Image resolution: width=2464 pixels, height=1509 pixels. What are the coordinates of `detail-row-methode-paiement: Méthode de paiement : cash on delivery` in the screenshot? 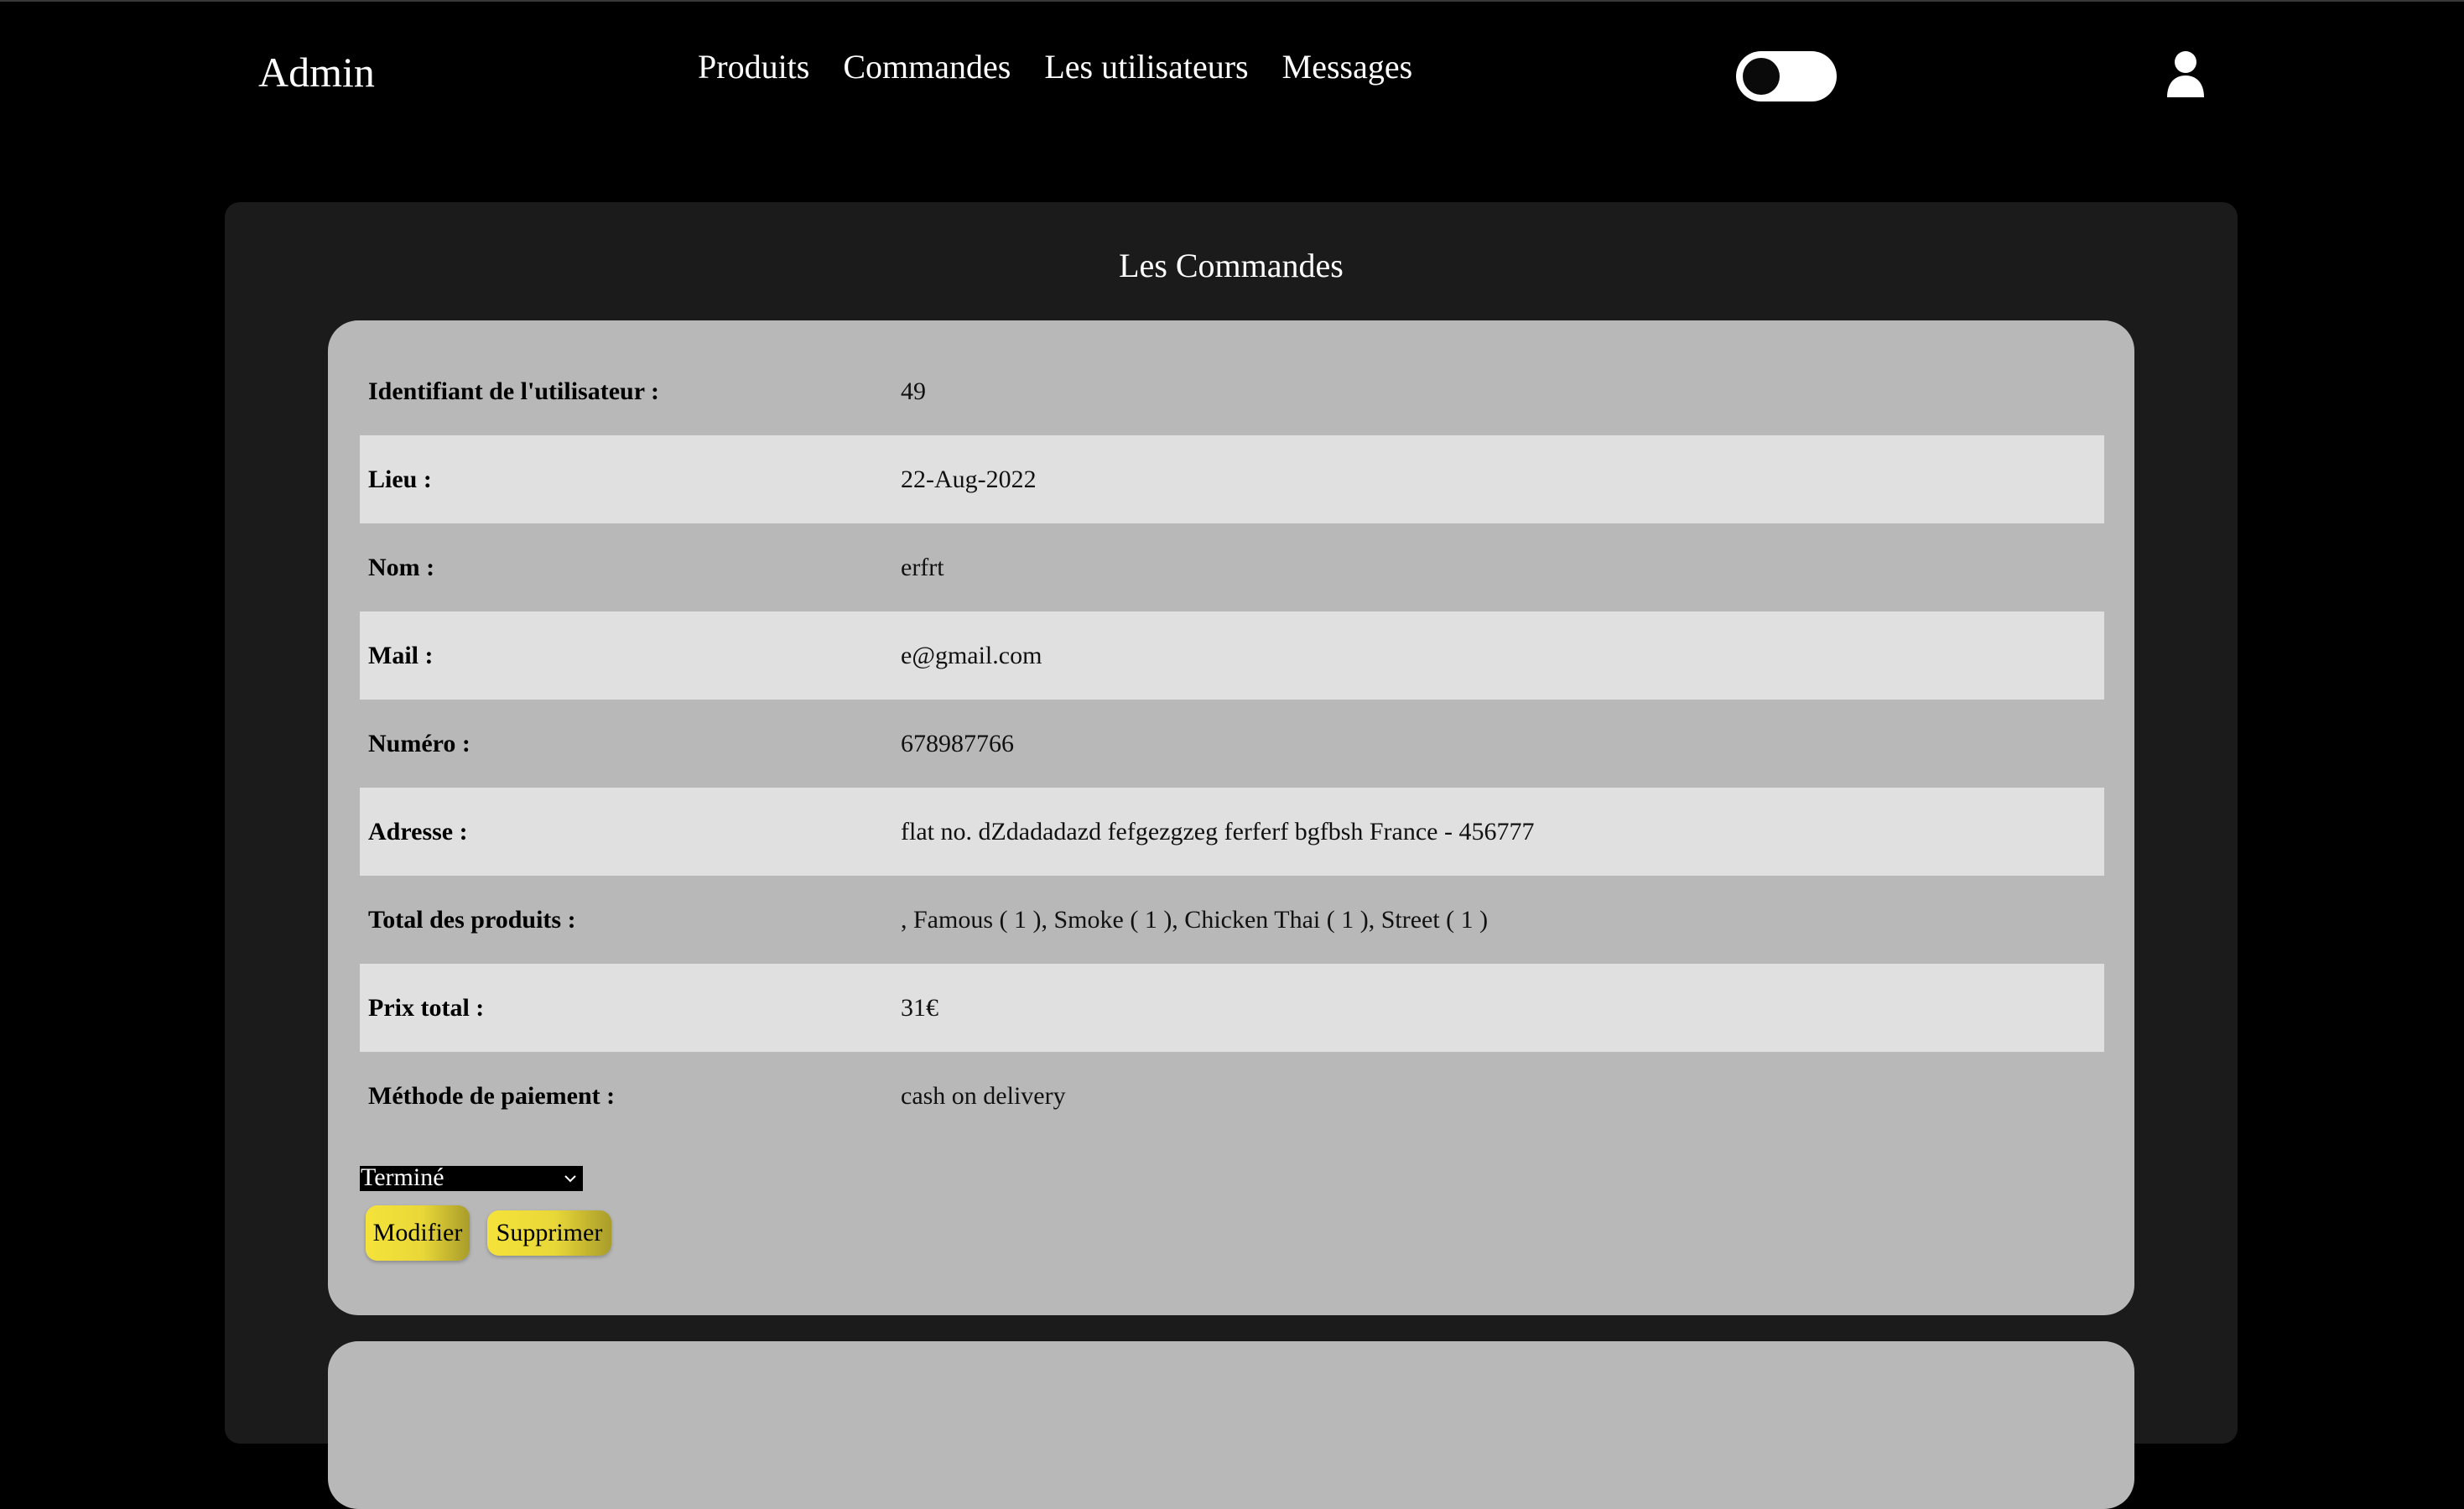 It's located at (1232, 1096).